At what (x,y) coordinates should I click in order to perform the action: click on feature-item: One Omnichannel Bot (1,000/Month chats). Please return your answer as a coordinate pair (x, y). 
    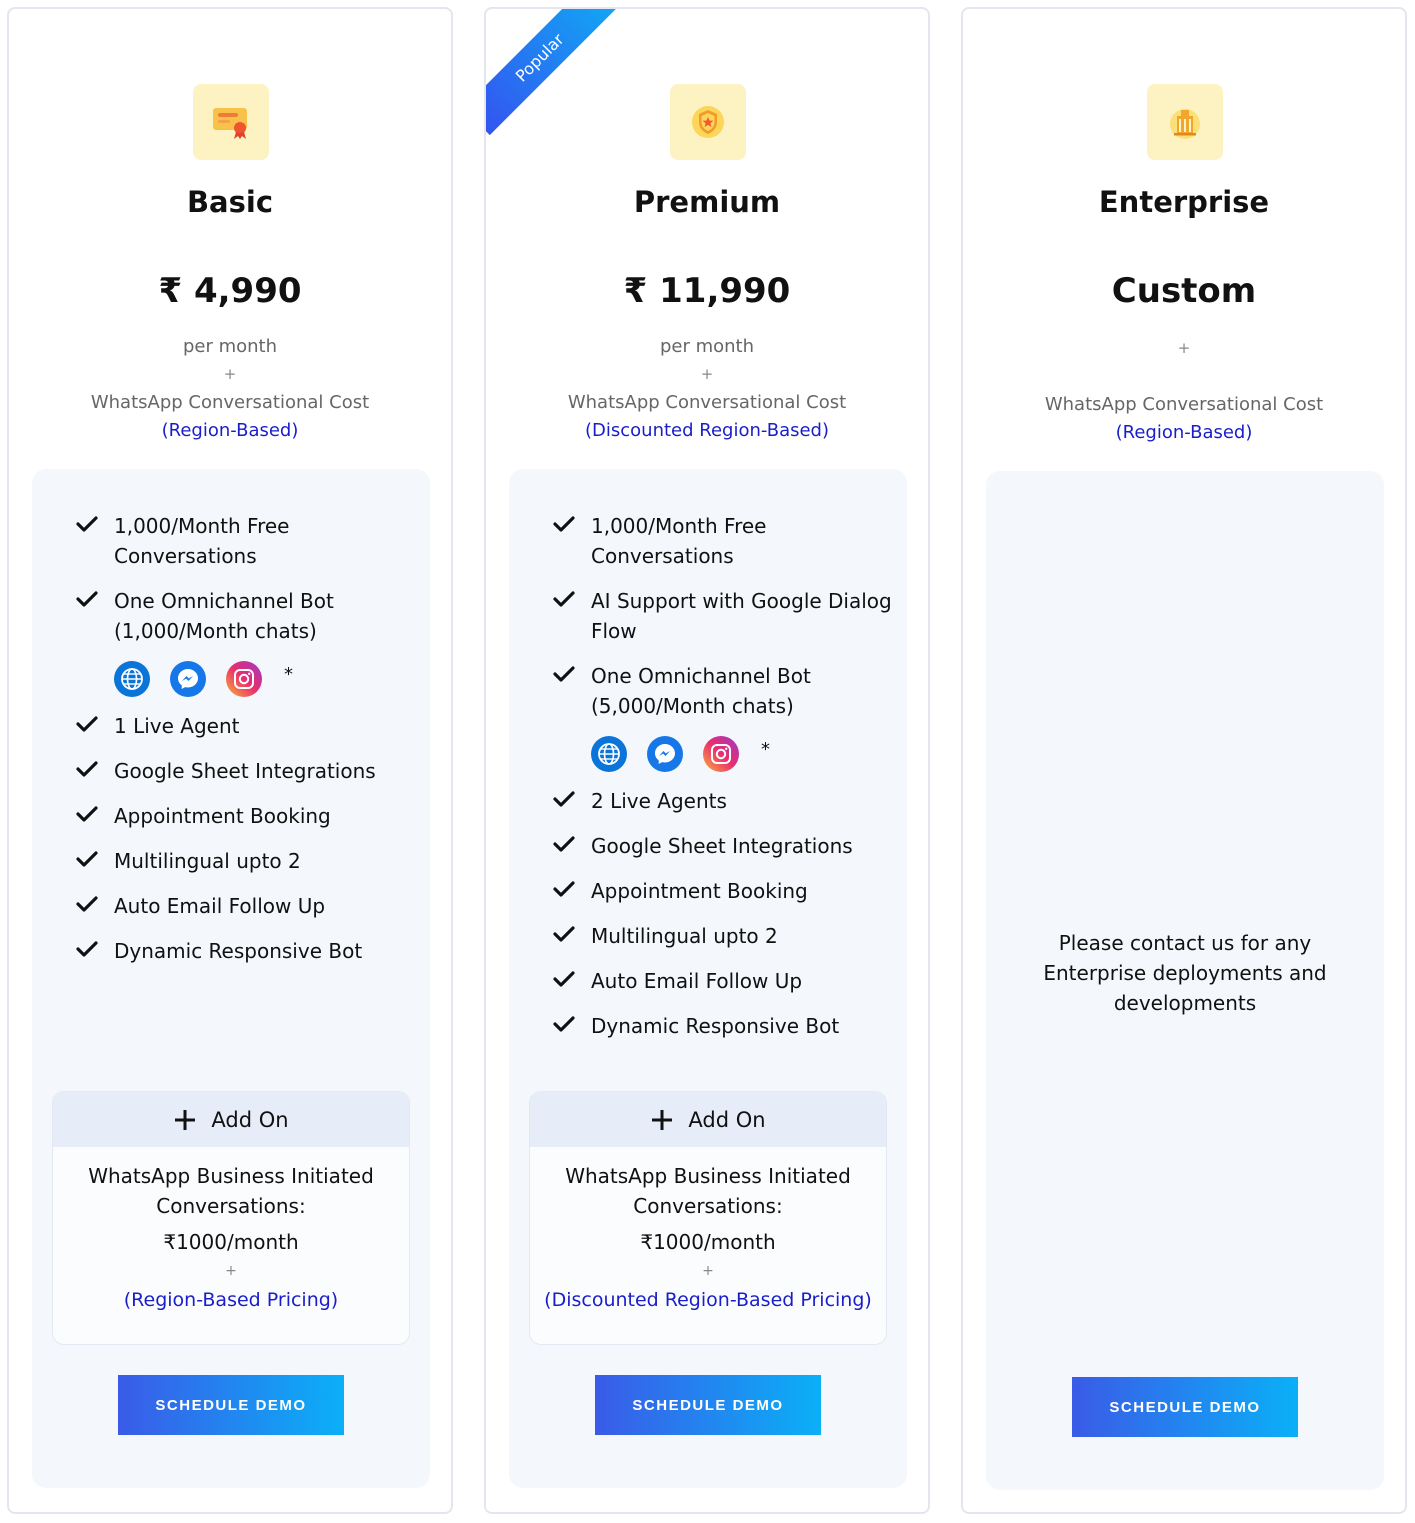
    Looking at the image, I should click on (246, 616).